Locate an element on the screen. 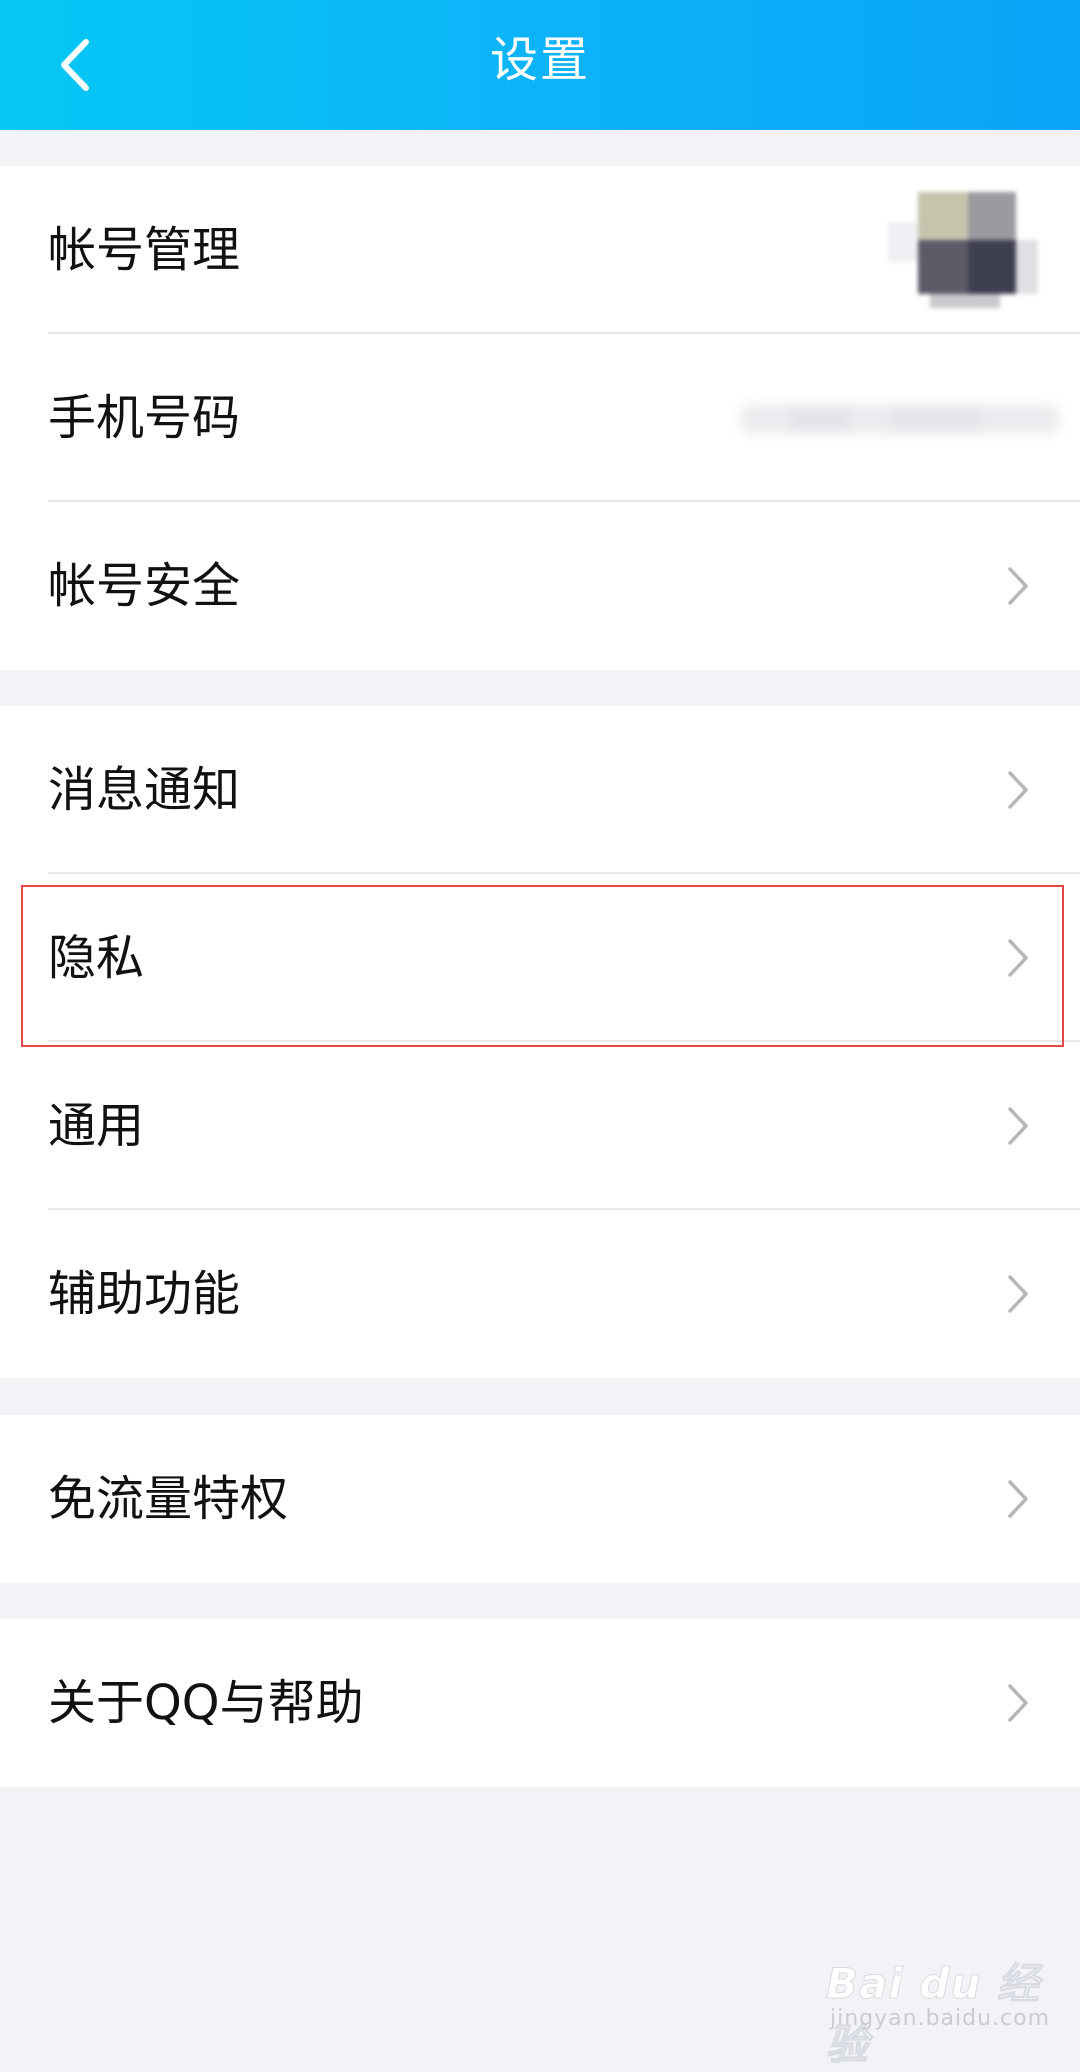 This screenshot has height=2072, width=1080. header-bar: 设置 is located at coordinates (540, 65).